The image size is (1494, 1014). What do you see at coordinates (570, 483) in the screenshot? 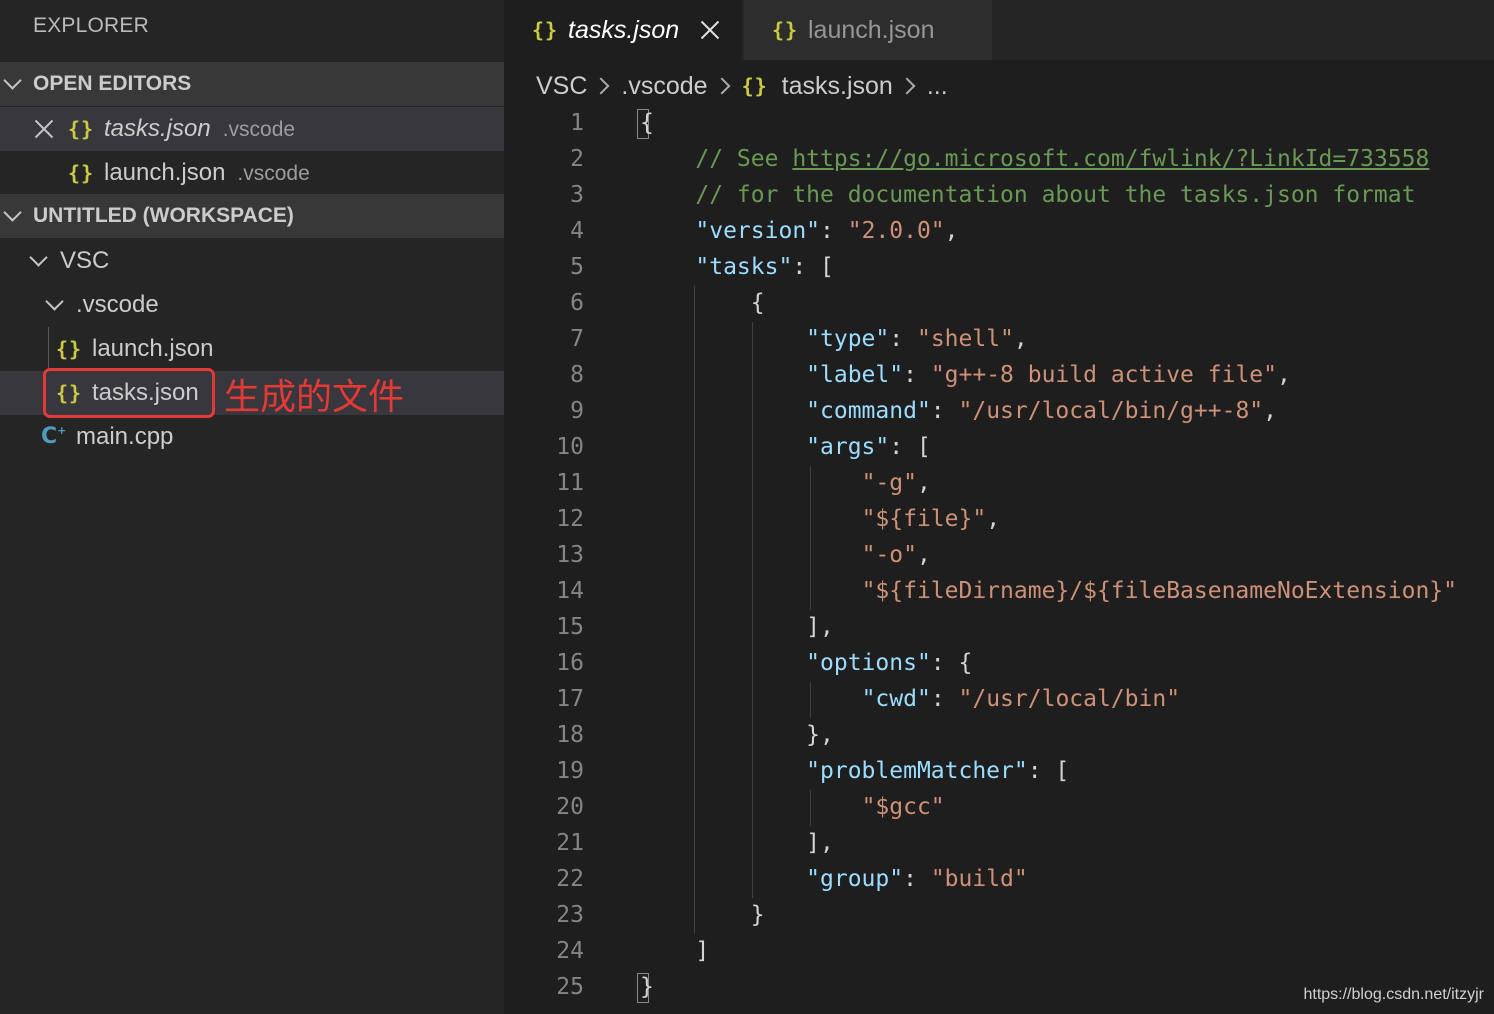
I see `line-number: 11` at bounding box center [570, 483].